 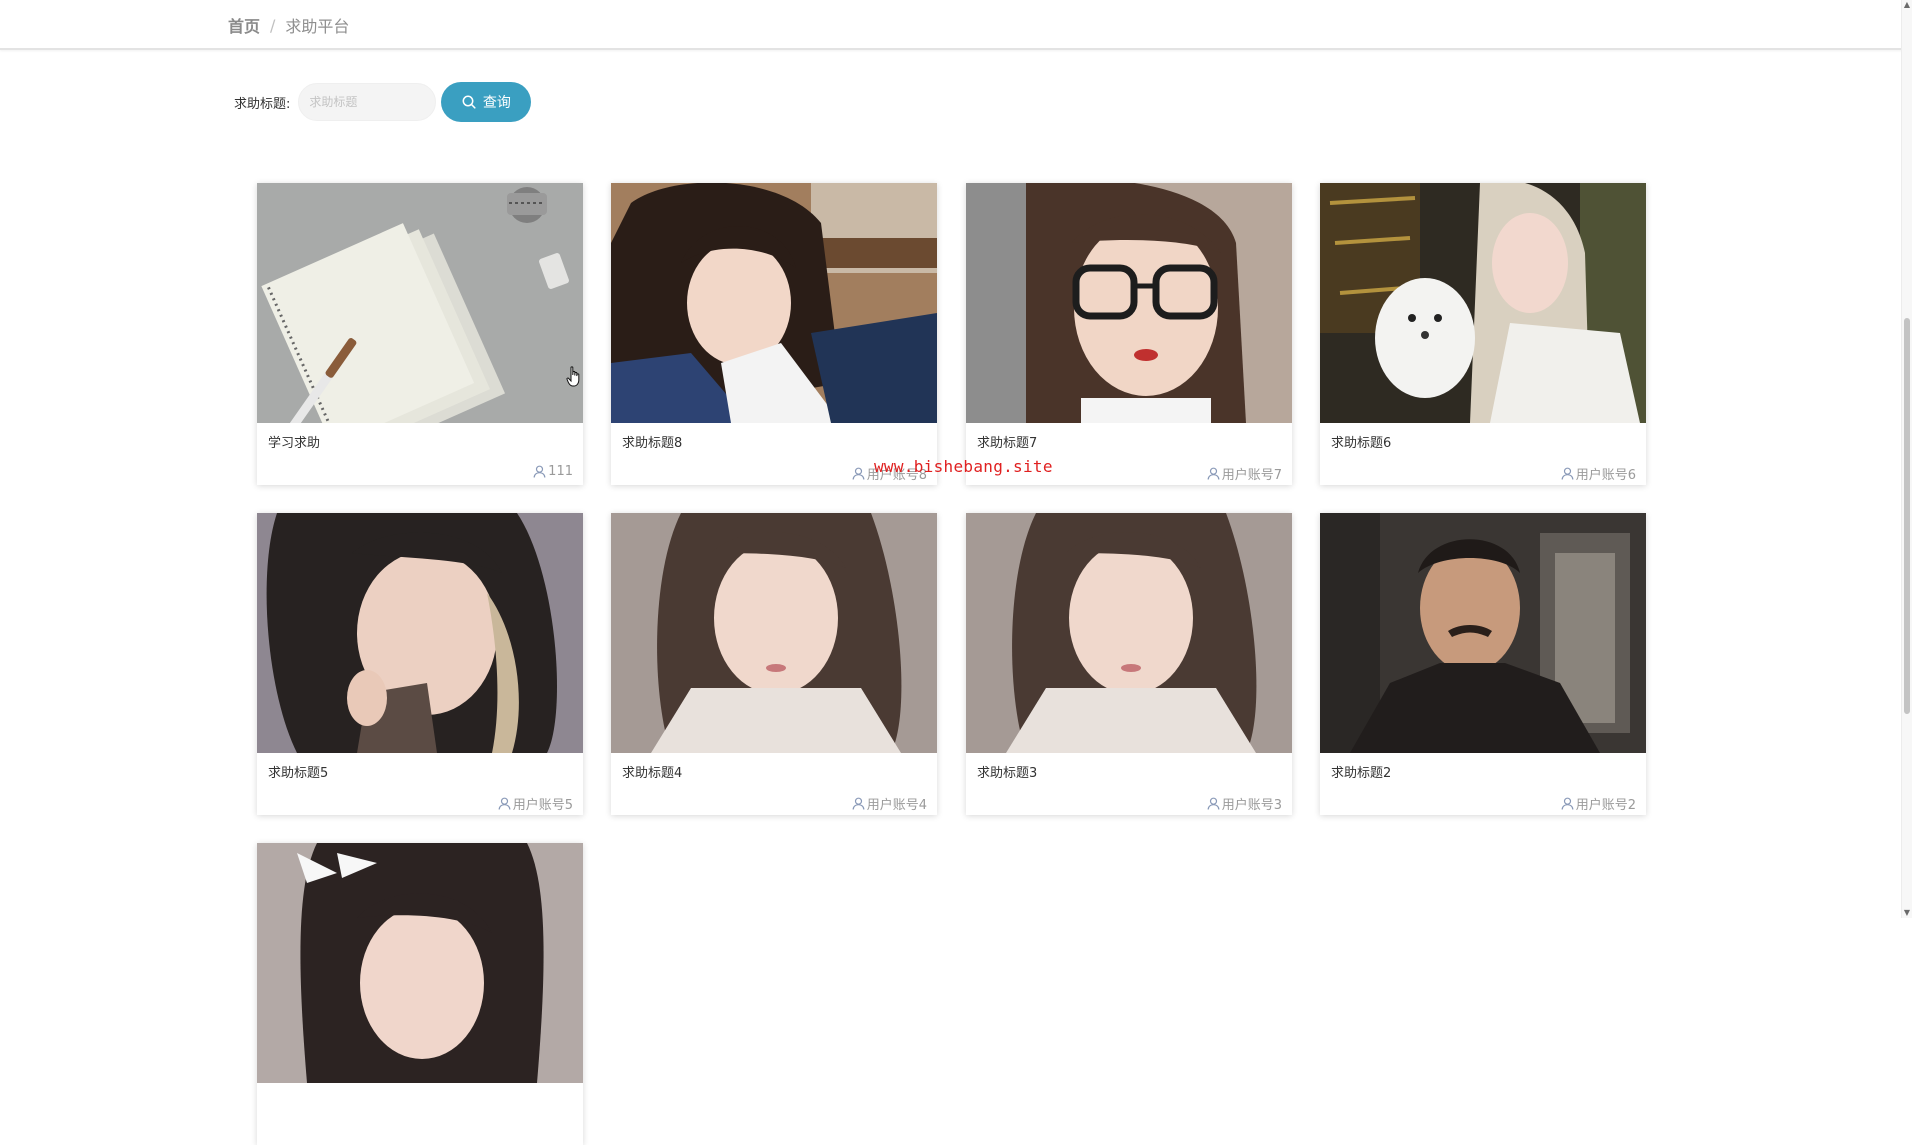 I want to click on card-user: 用户账号7, so click(x=1244, y=473).